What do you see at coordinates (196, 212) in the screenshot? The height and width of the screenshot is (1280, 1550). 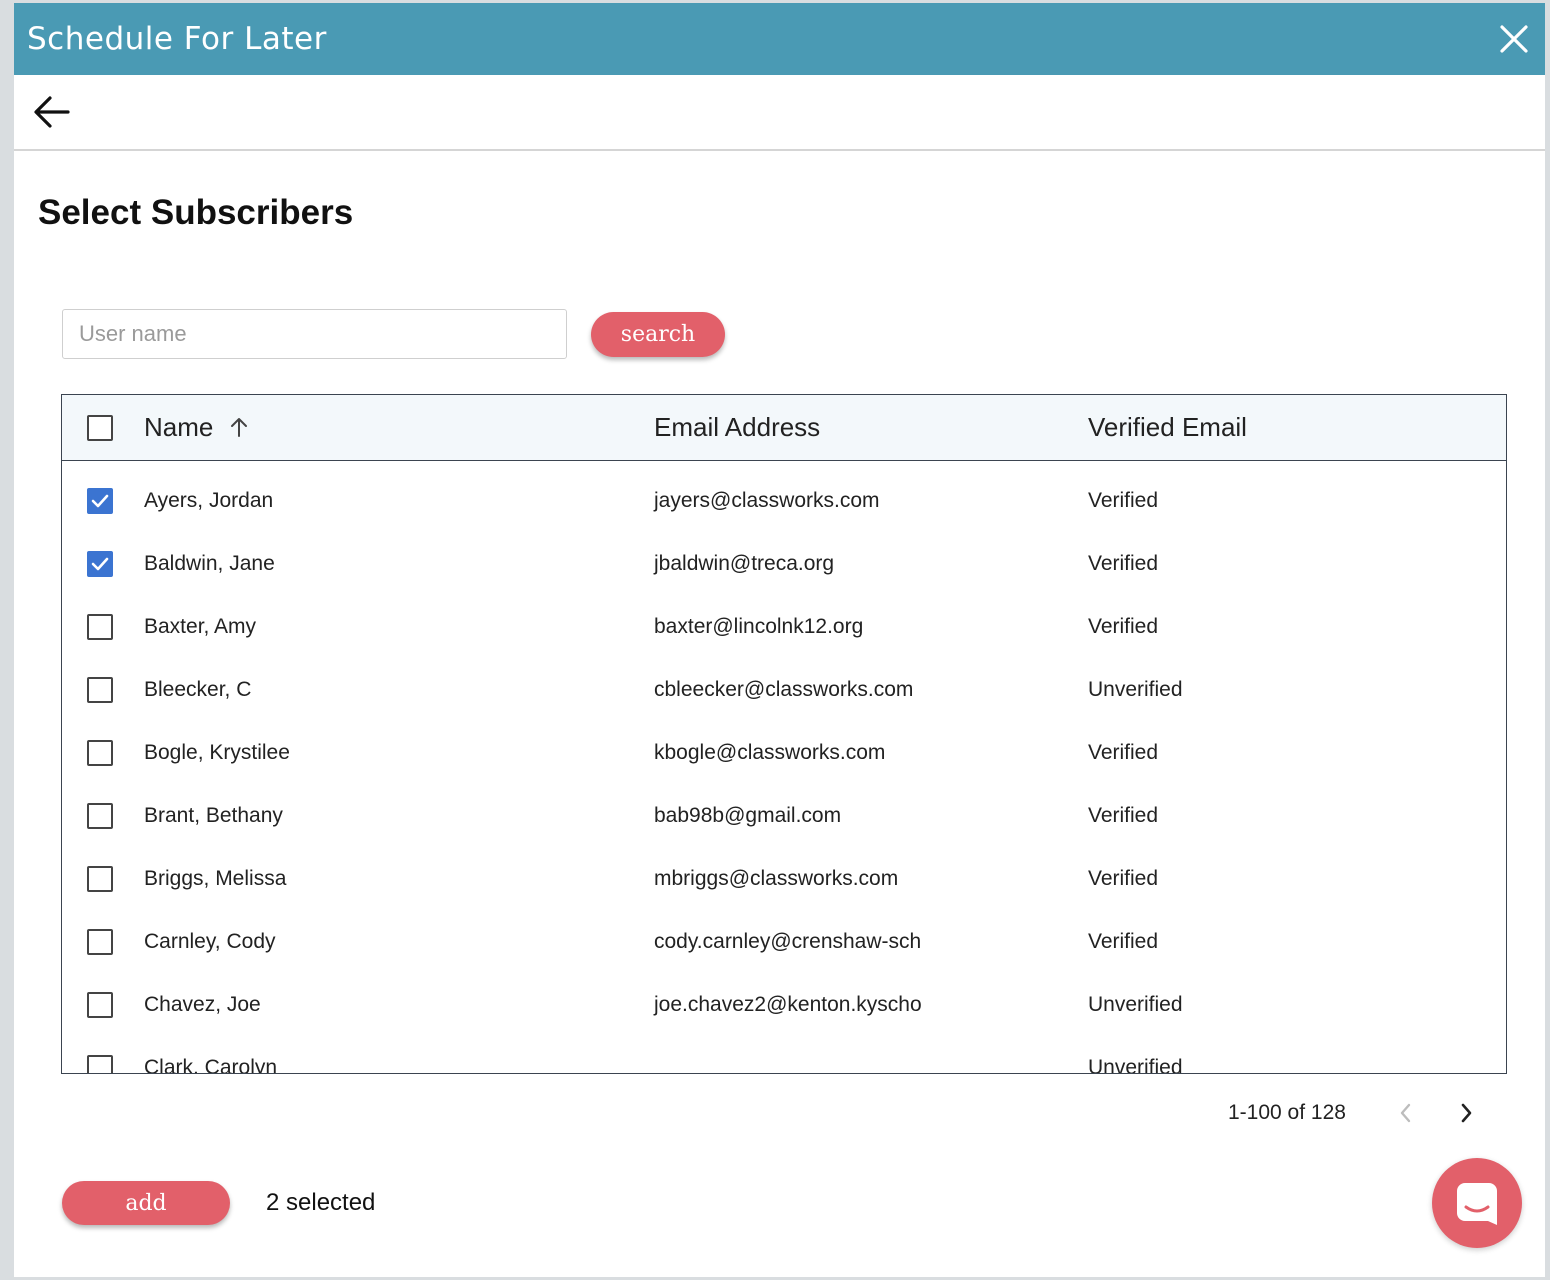 I see `page-title: Select Subscribers` at bounding box center [196, 212].